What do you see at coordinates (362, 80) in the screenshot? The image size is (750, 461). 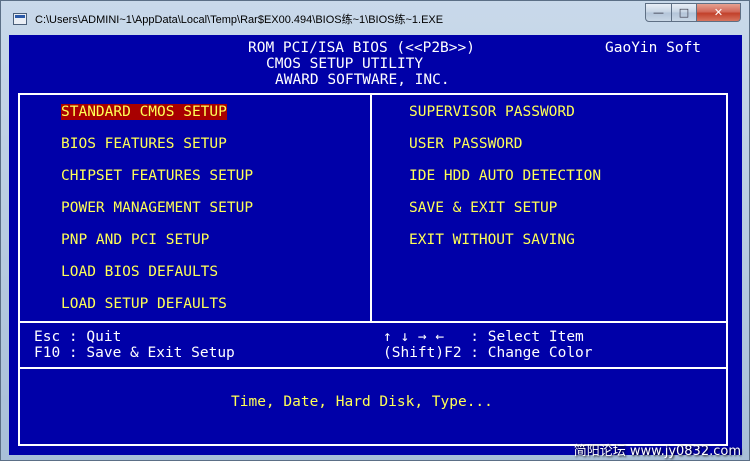 I see `bios-header-line3: AWARD SOFTWARE, INC.` at bounding box center [362, 80].